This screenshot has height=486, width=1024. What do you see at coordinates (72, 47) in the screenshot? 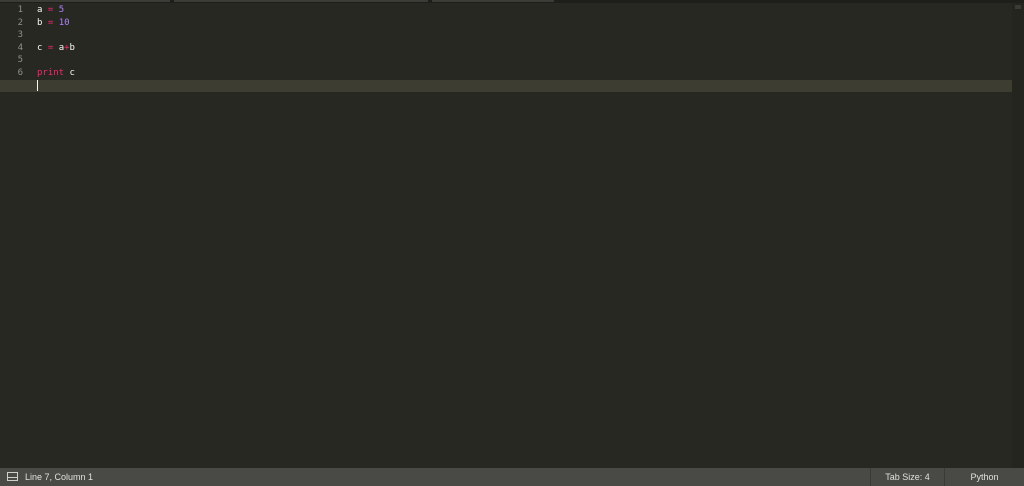
I see `code-token: b` at bounding box center [72, 47].